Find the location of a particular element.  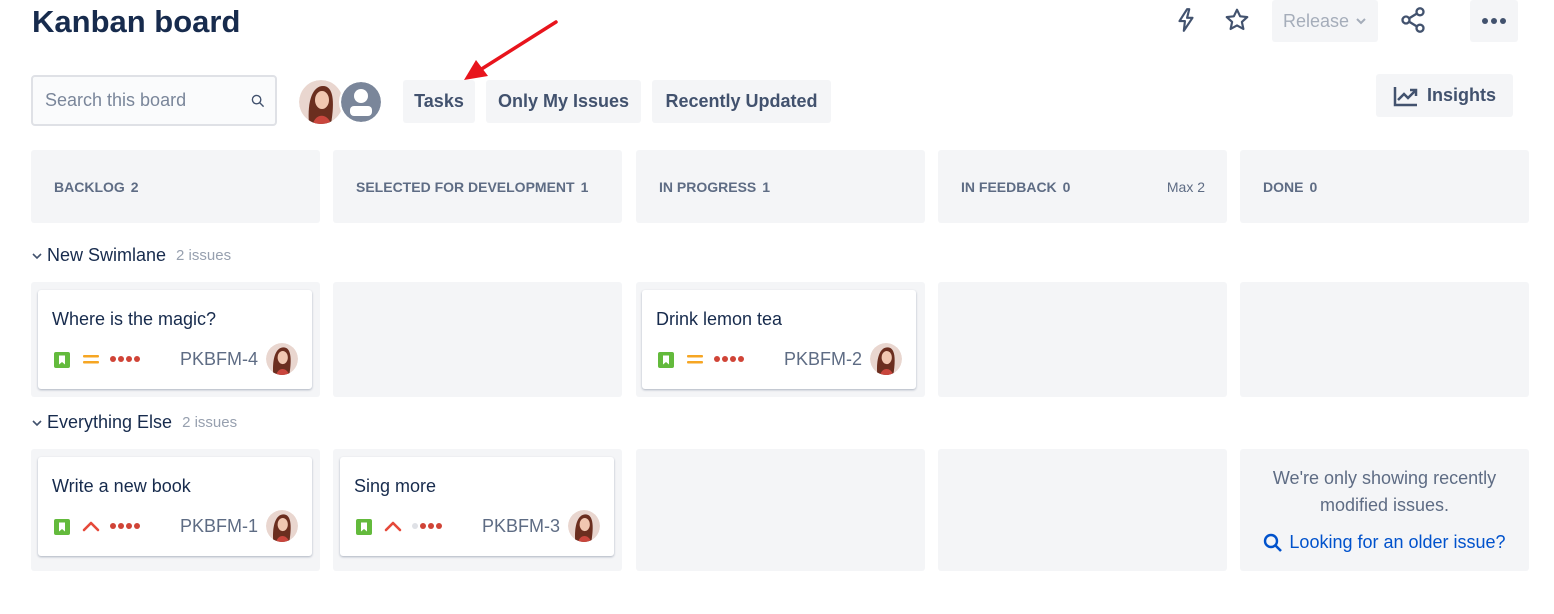

swimlane-header-new: New Swimlane 2 issues is located at coordinates (131, 255).